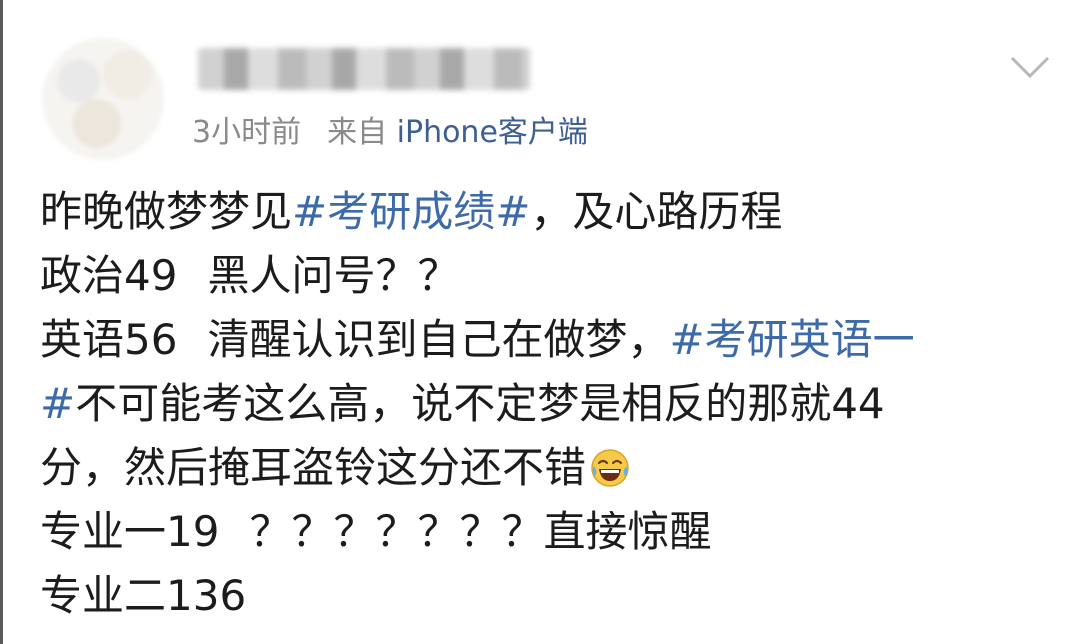  I want to click on device-source: iPhone客户端, so click(492, 132).